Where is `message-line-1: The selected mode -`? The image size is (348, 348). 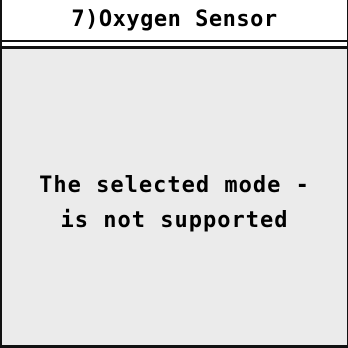 message-line-1: The selected mode - is located at coordinates (174, 185).